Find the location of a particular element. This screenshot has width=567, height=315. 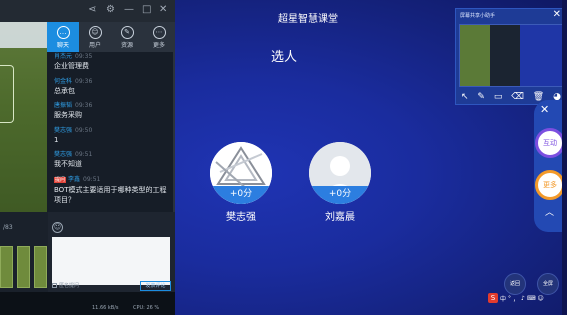

student-card: +0分 樊志强 is located at coordinates (241, 182).